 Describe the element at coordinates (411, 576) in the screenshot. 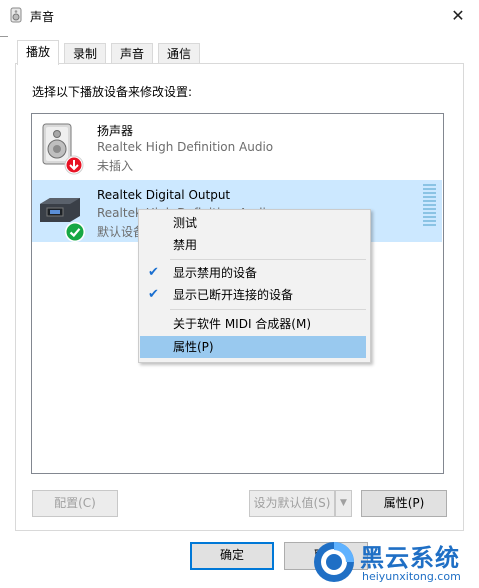

I see `watermark-url: heiyunxitong.com` at that location.